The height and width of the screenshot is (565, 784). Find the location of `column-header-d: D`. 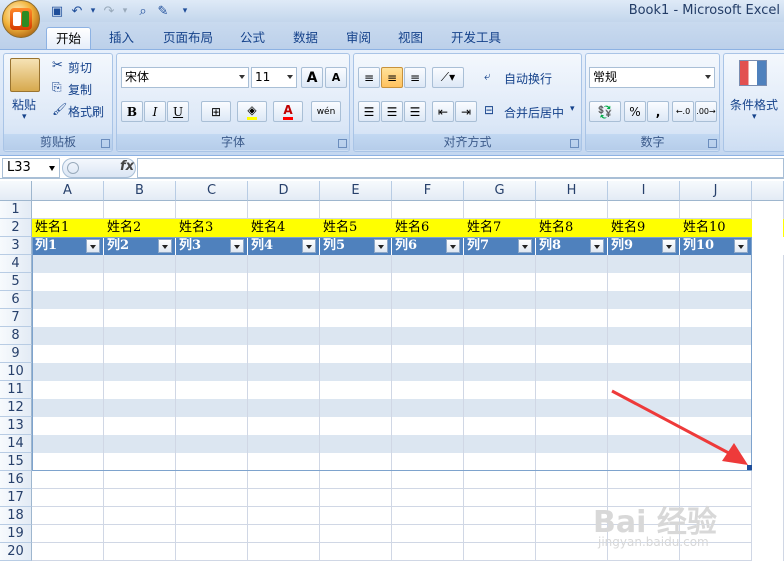

column-header-d: D is located at coordinates (284, 191).